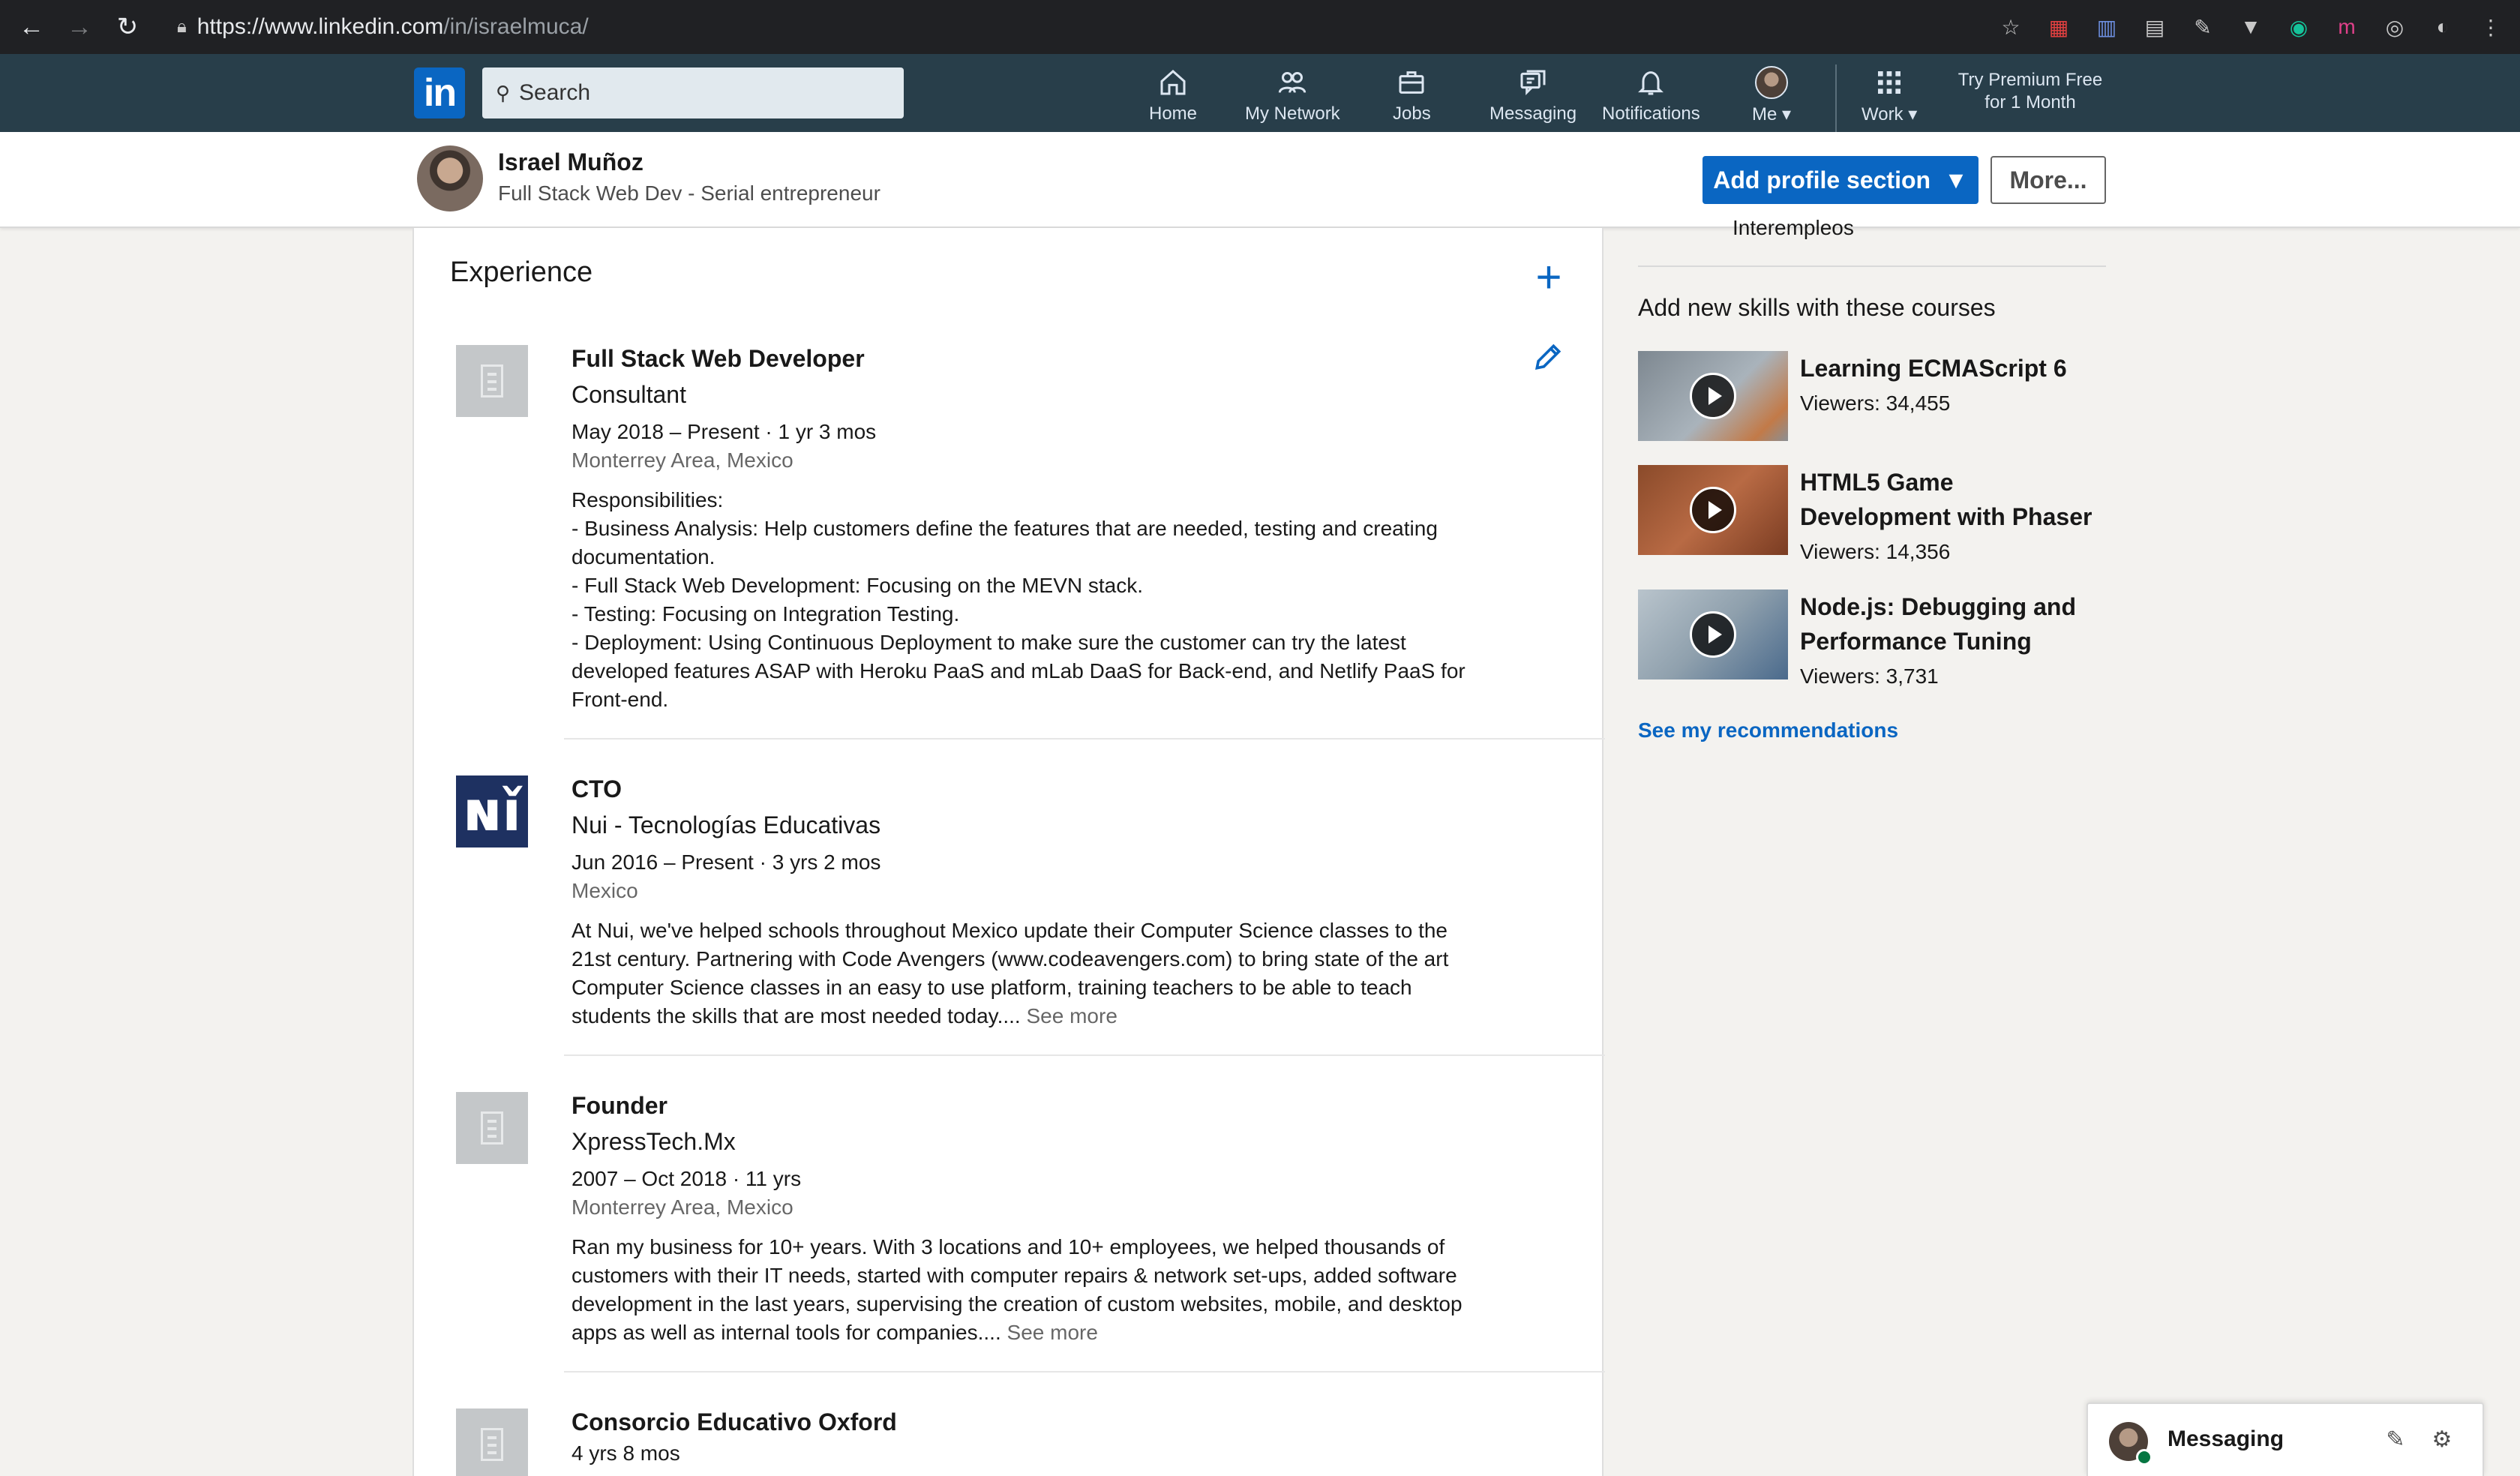 The width and height of the screenshot is (2520, 1476). I want to click on nav-me-label-wrap: Me ▾, so click(1771, 114).